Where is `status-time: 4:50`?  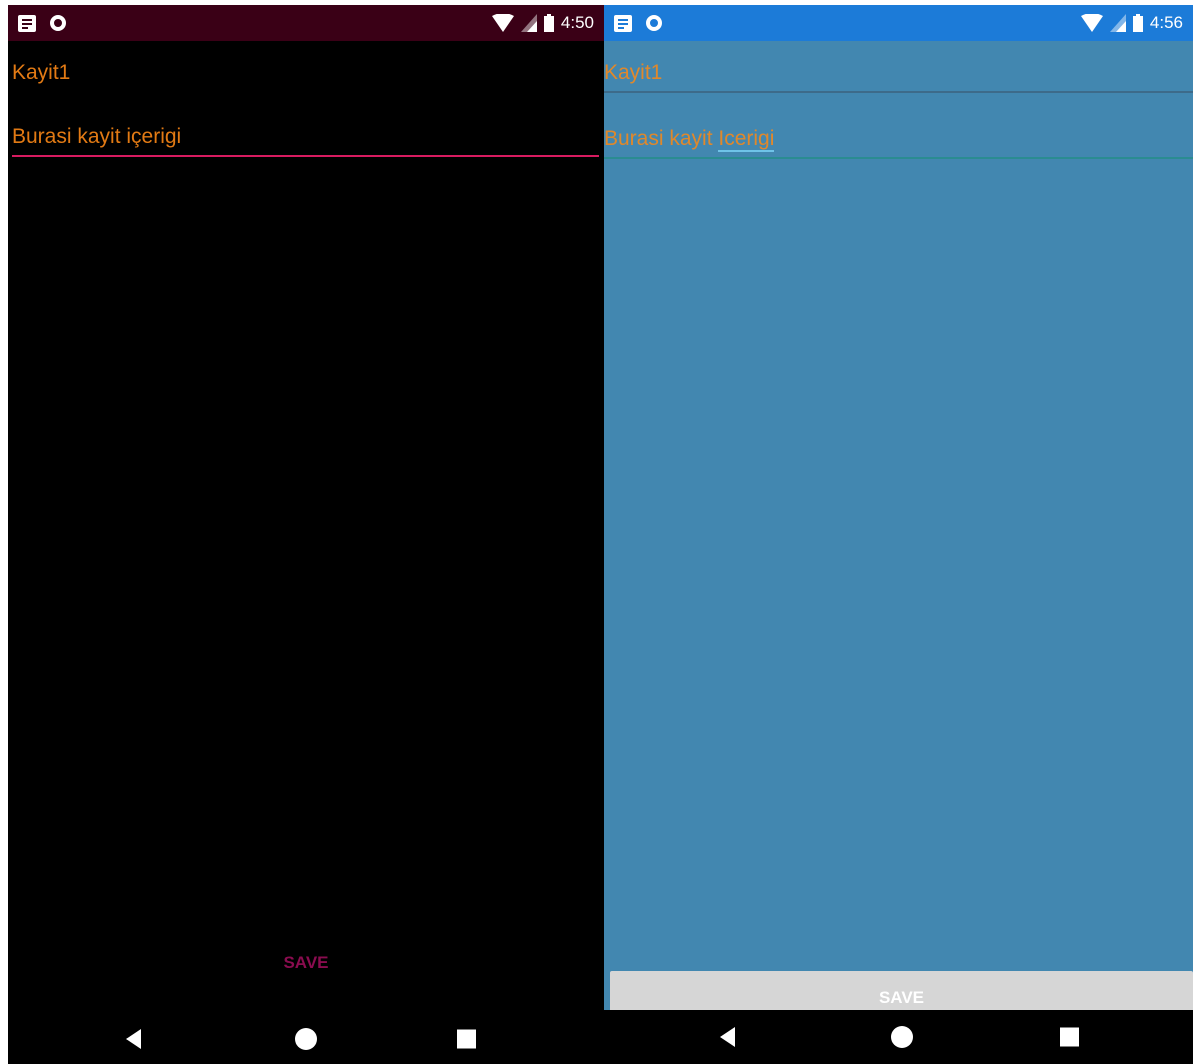 status-time: 4:50 is located at coordinates (577, 22).